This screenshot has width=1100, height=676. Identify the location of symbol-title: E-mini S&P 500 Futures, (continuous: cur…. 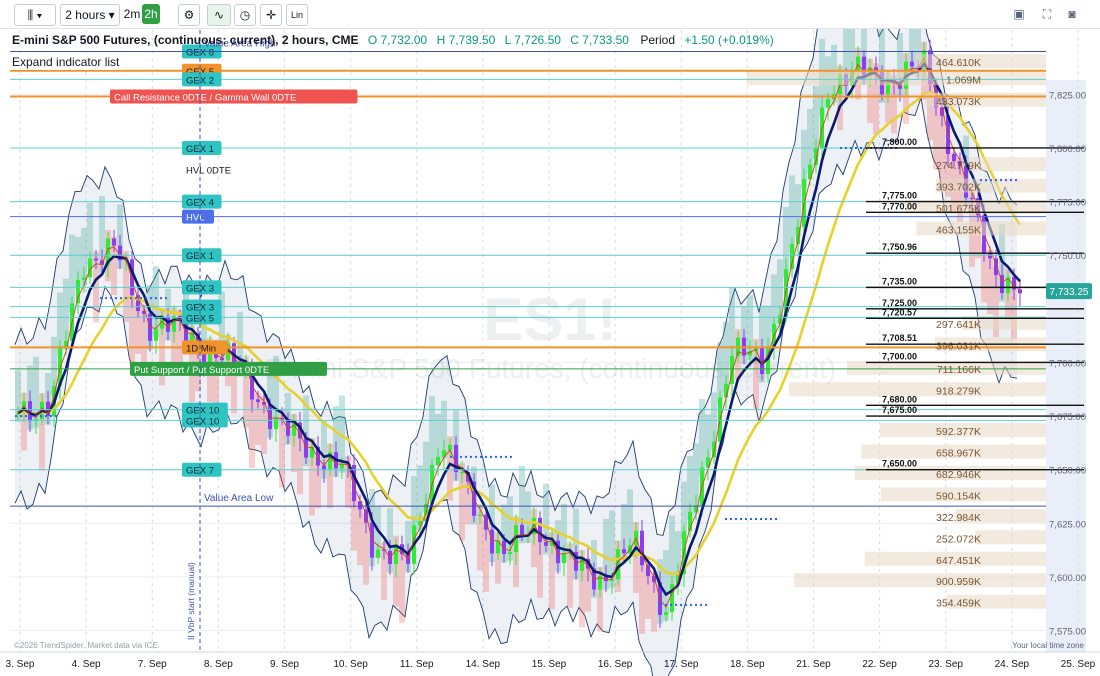
(185, 40).